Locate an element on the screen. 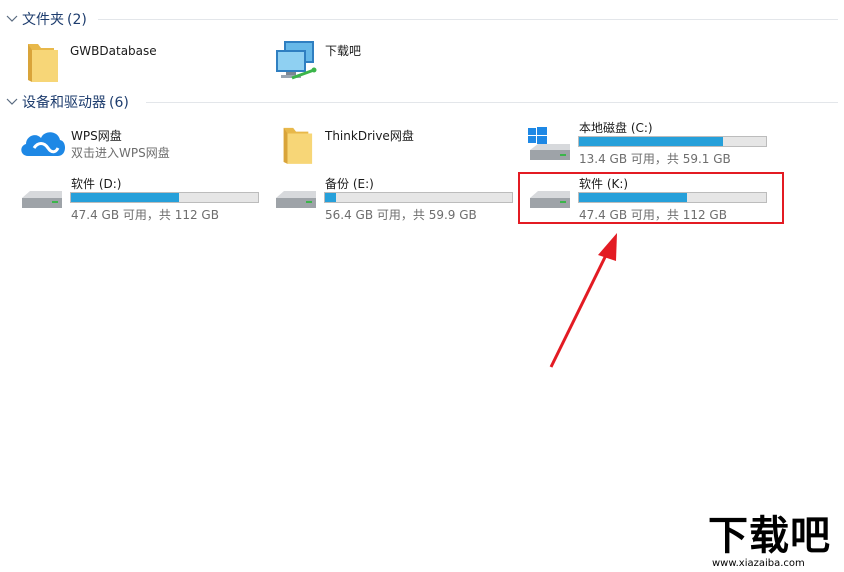  group-header-devices: 设备和驱动器 (6) is located at coordinates (422, 102).